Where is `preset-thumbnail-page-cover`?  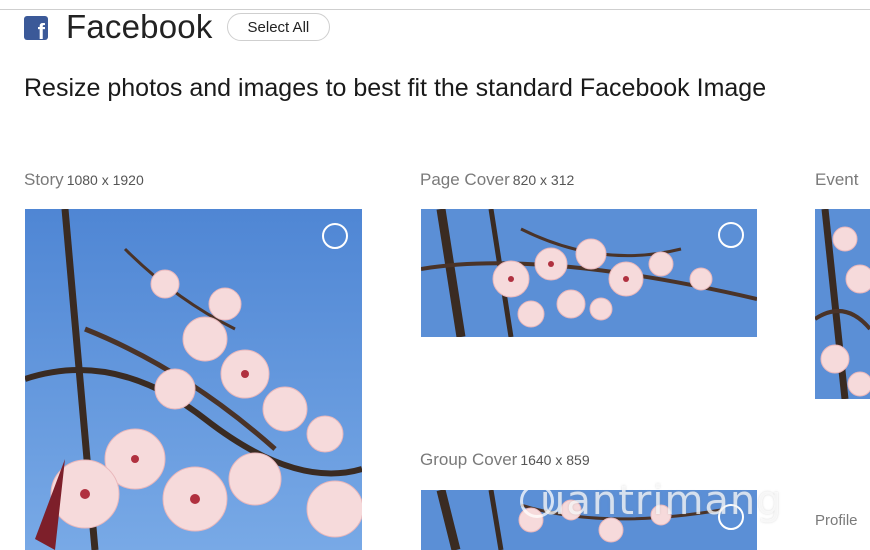 preset-thumbnail-page-cover is located at coordinates (589, 273).